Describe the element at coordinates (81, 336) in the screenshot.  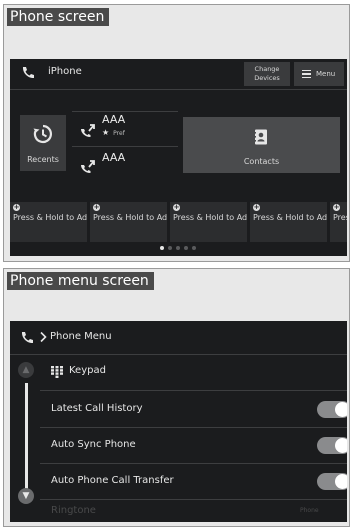
I see `page-title: Phone Menu` at that location.